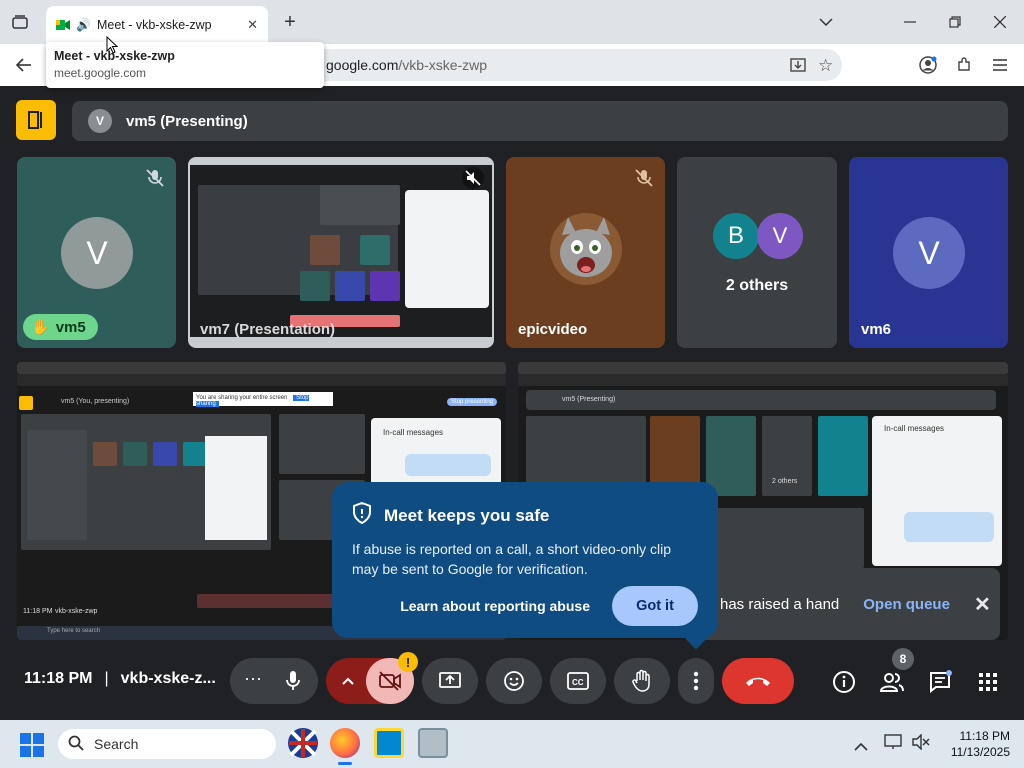 Image resolution: width=1024 pixels, height=768 pixels. I want to click on tooltip-url: meet.google.com, so click(100, 73).